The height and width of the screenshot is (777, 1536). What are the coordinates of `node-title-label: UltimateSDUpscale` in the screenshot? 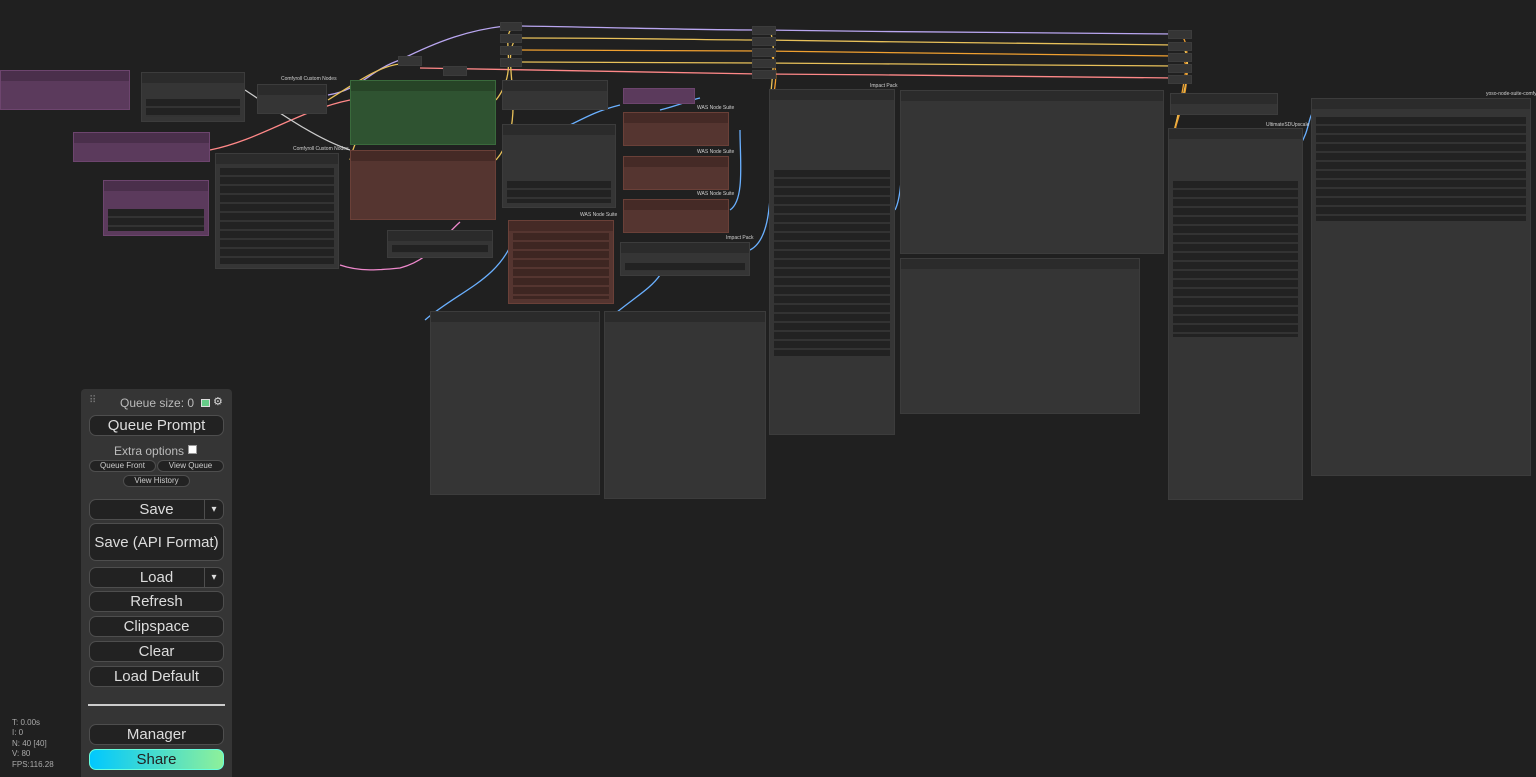 It's located at (1288, 125).